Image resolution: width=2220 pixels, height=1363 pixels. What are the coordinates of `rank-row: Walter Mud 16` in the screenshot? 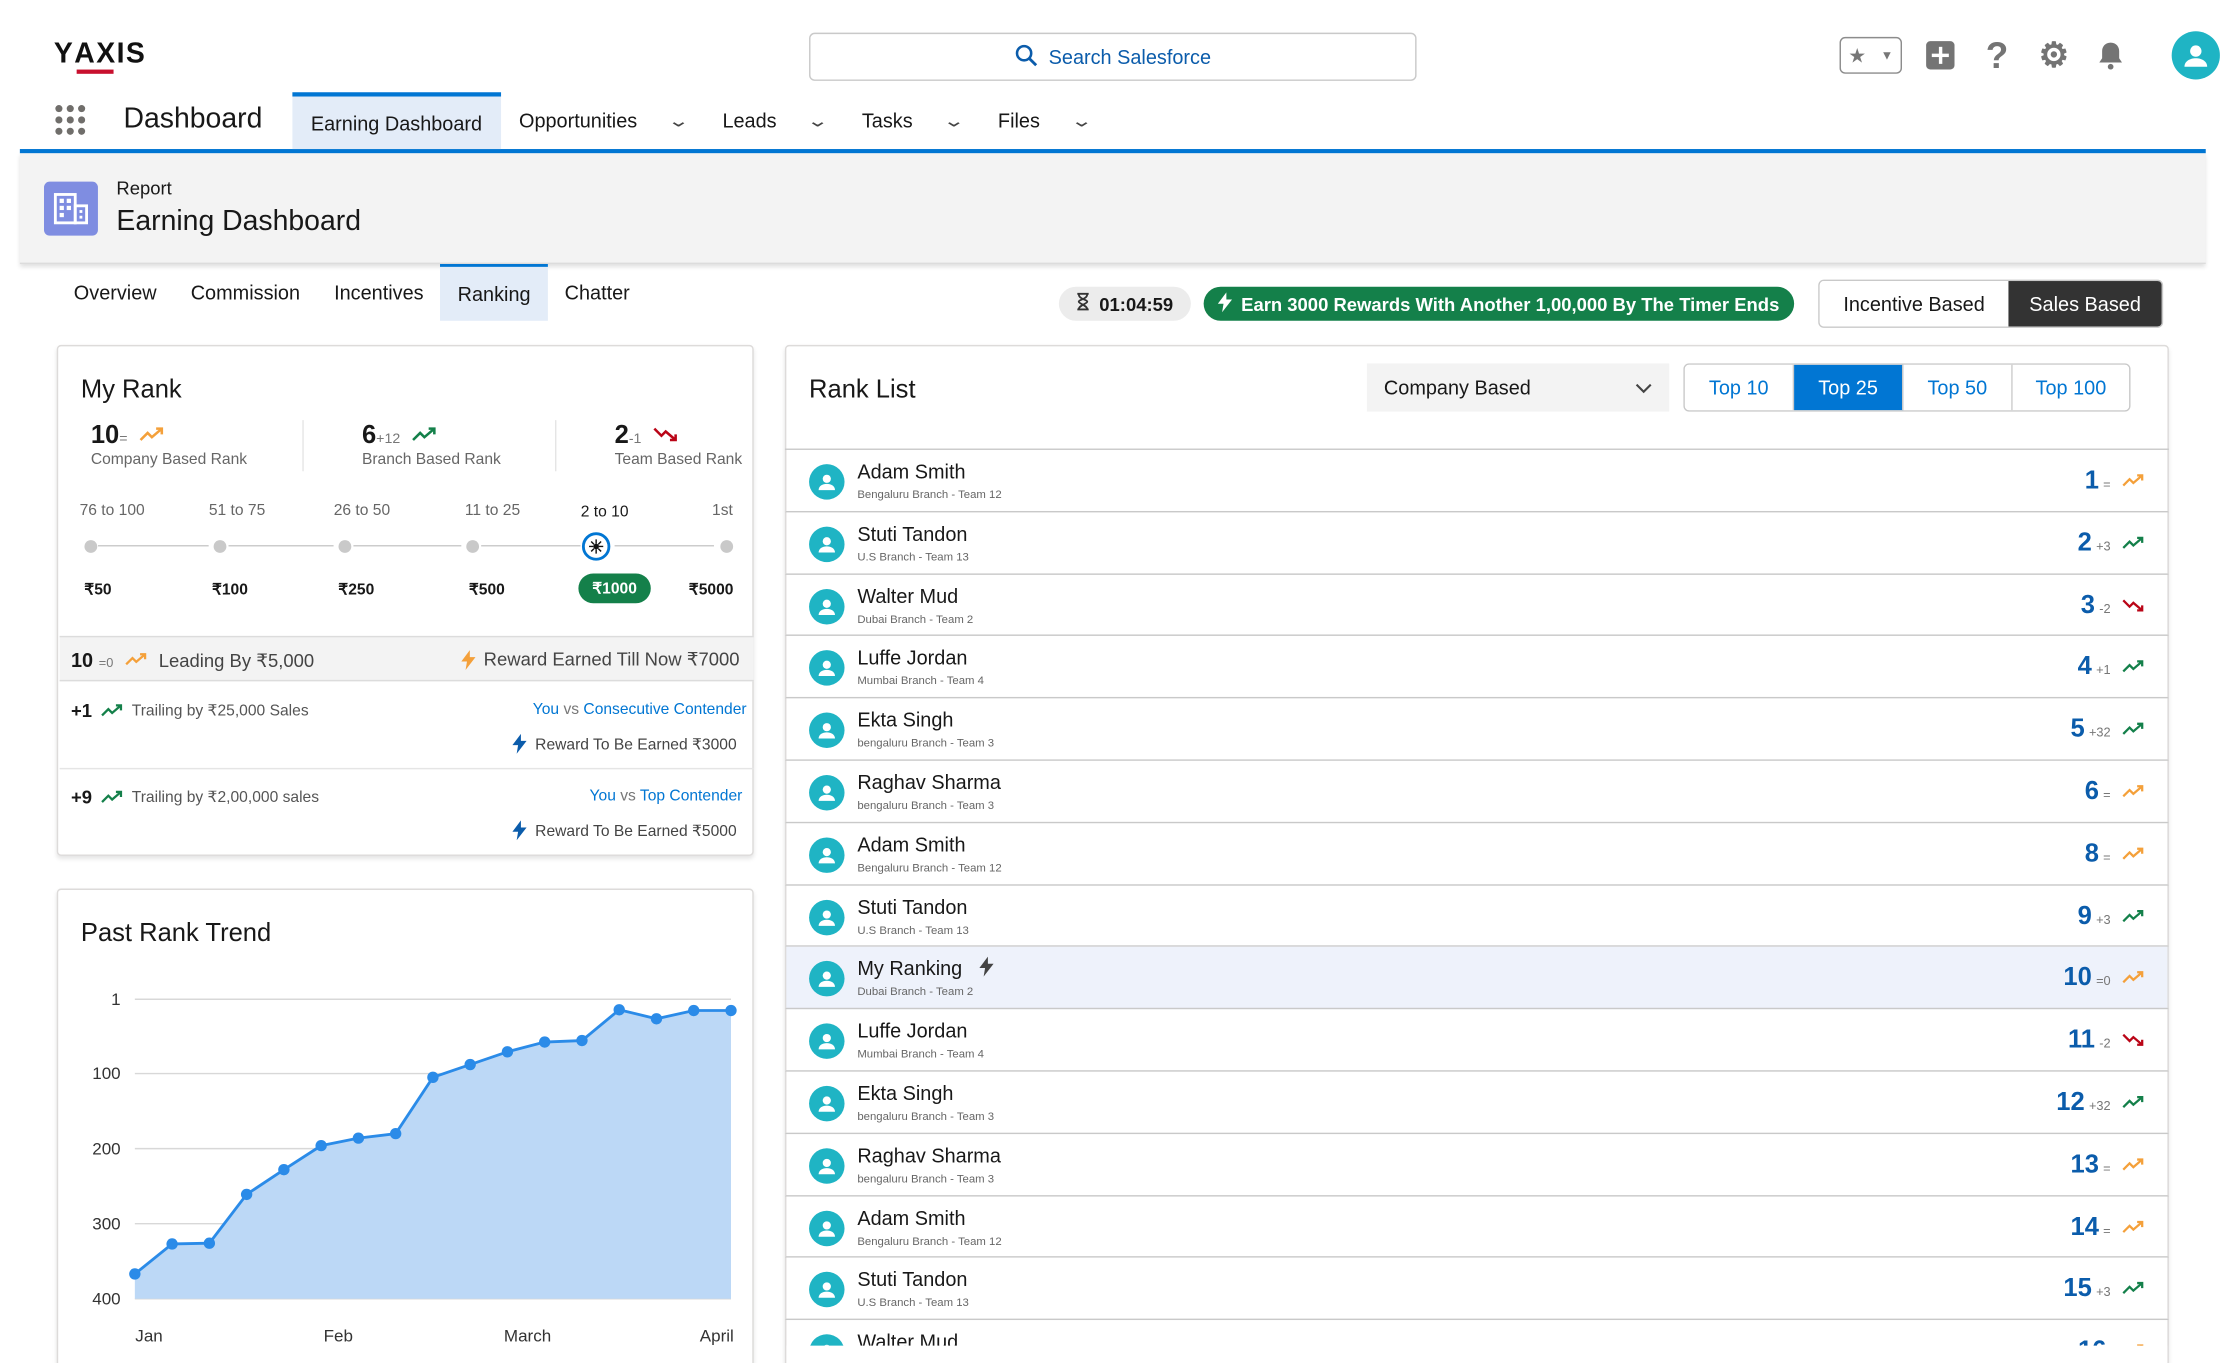 It's located at (1476, 1333).